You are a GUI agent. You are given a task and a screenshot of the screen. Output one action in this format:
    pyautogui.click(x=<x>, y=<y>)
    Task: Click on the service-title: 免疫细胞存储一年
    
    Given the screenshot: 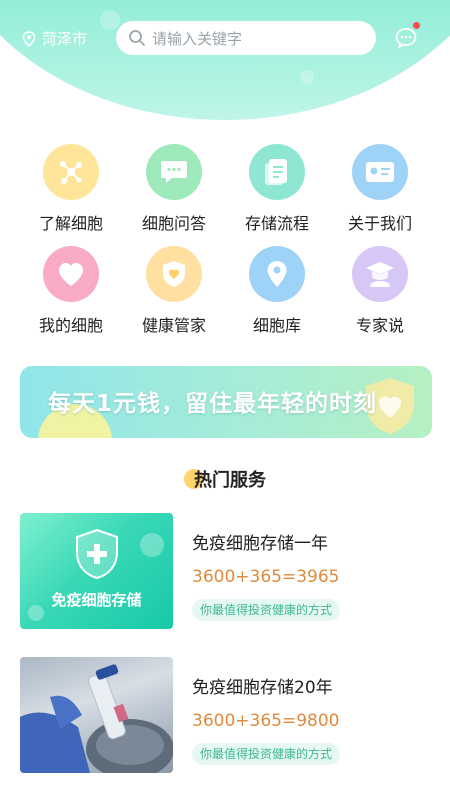 What is the action you would take?
    pyautogui.click(x=260, y=544)
    